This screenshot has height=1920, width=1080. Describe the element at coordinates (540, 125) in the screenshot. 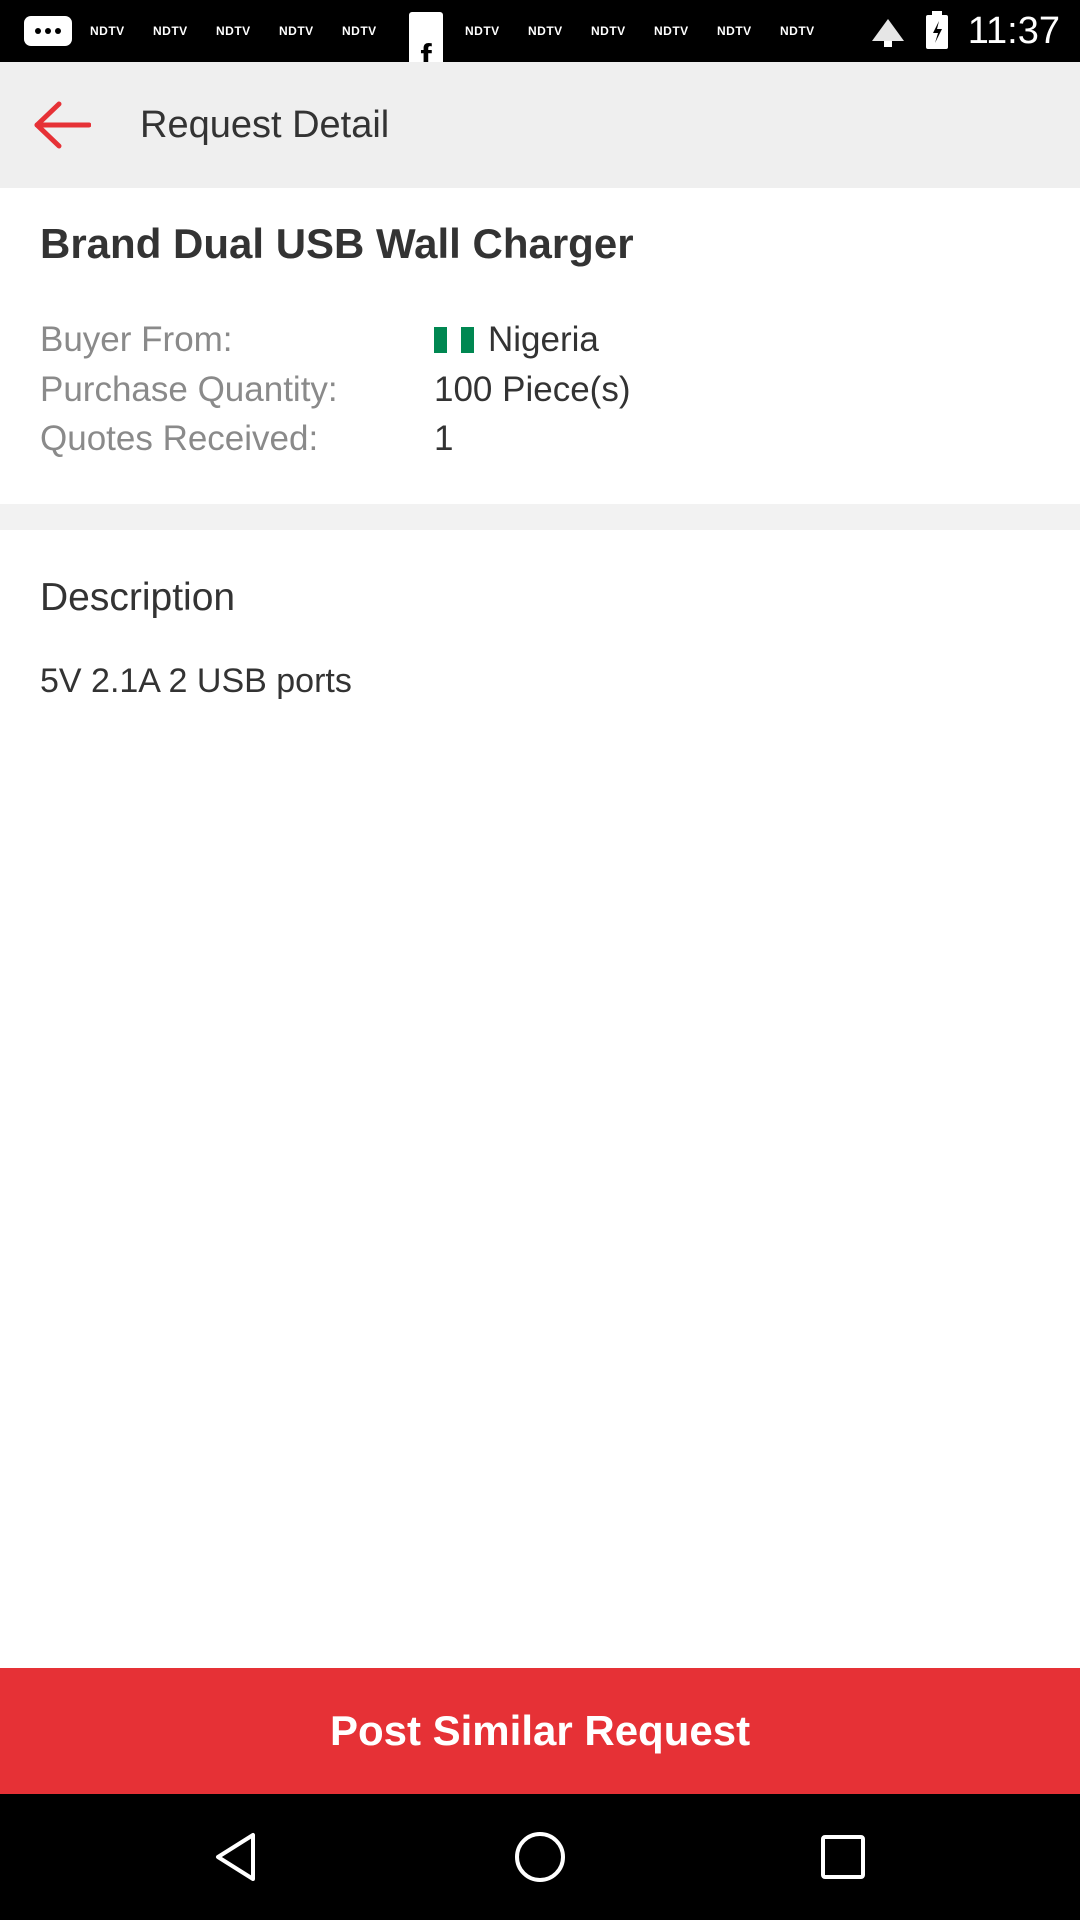

I see `app-bar: Request Detail` at that location.